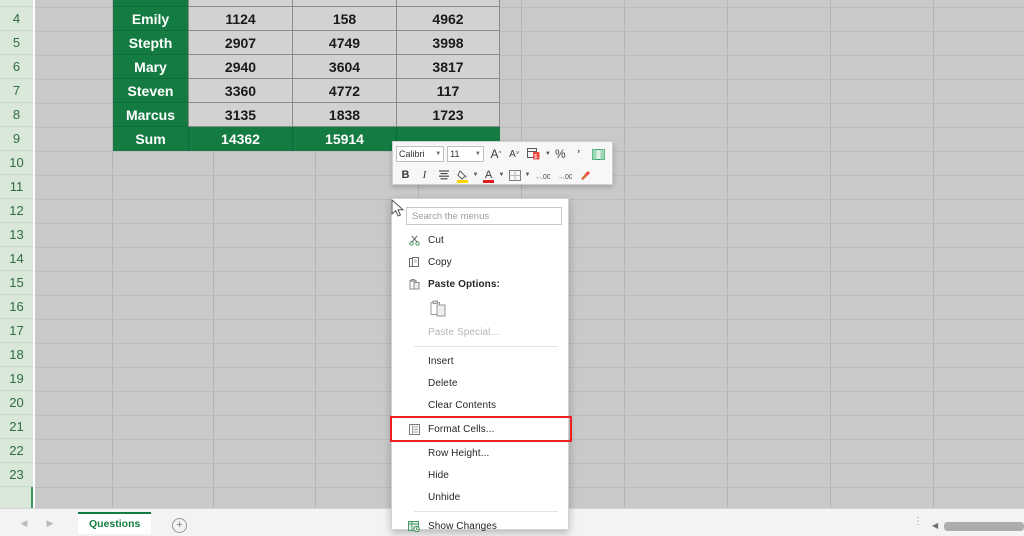  What do you see at coordinates (484, 216) in the screenshot?
I see `search-menus-input: Search the menus` at bounding box center [484, 216].